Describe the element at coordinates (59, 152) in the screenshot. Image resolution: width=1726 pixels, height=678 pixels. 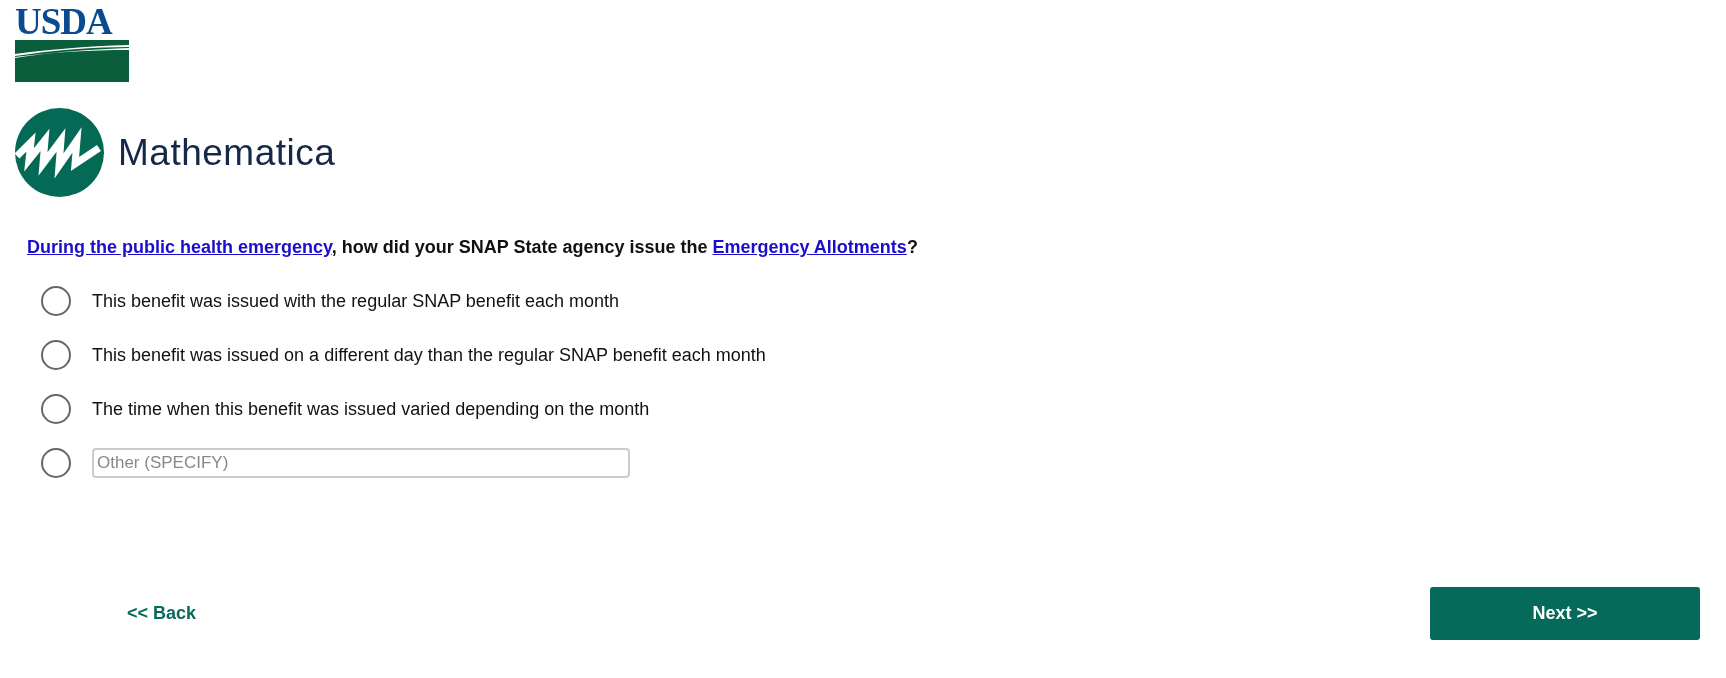
I see `mathematica-logo-icon` at that location.